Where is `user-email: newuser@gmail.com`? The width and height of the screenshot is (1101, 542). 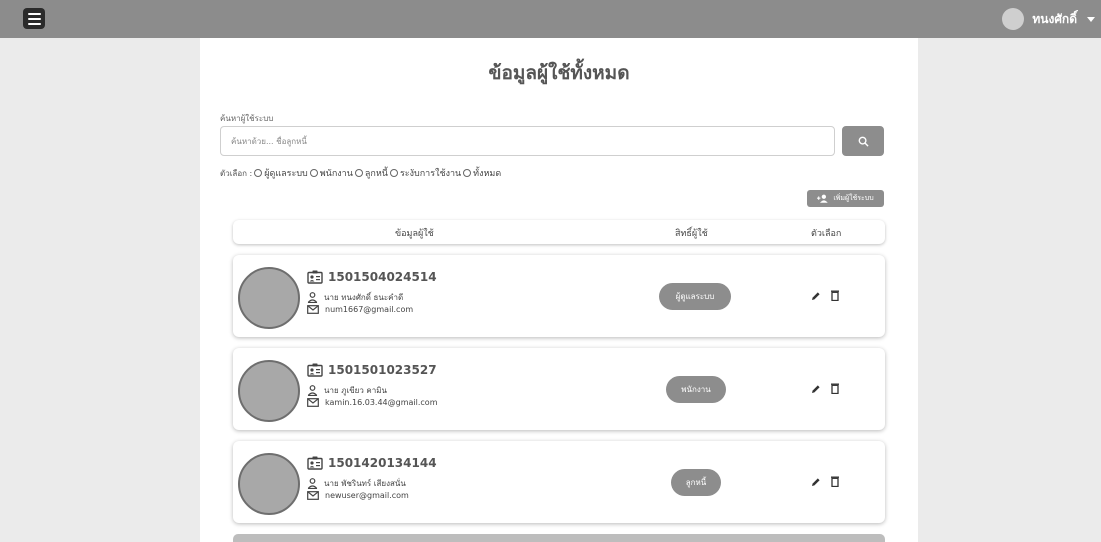
user-email: newuser@gmail.com is located at coordinates (367, 495).